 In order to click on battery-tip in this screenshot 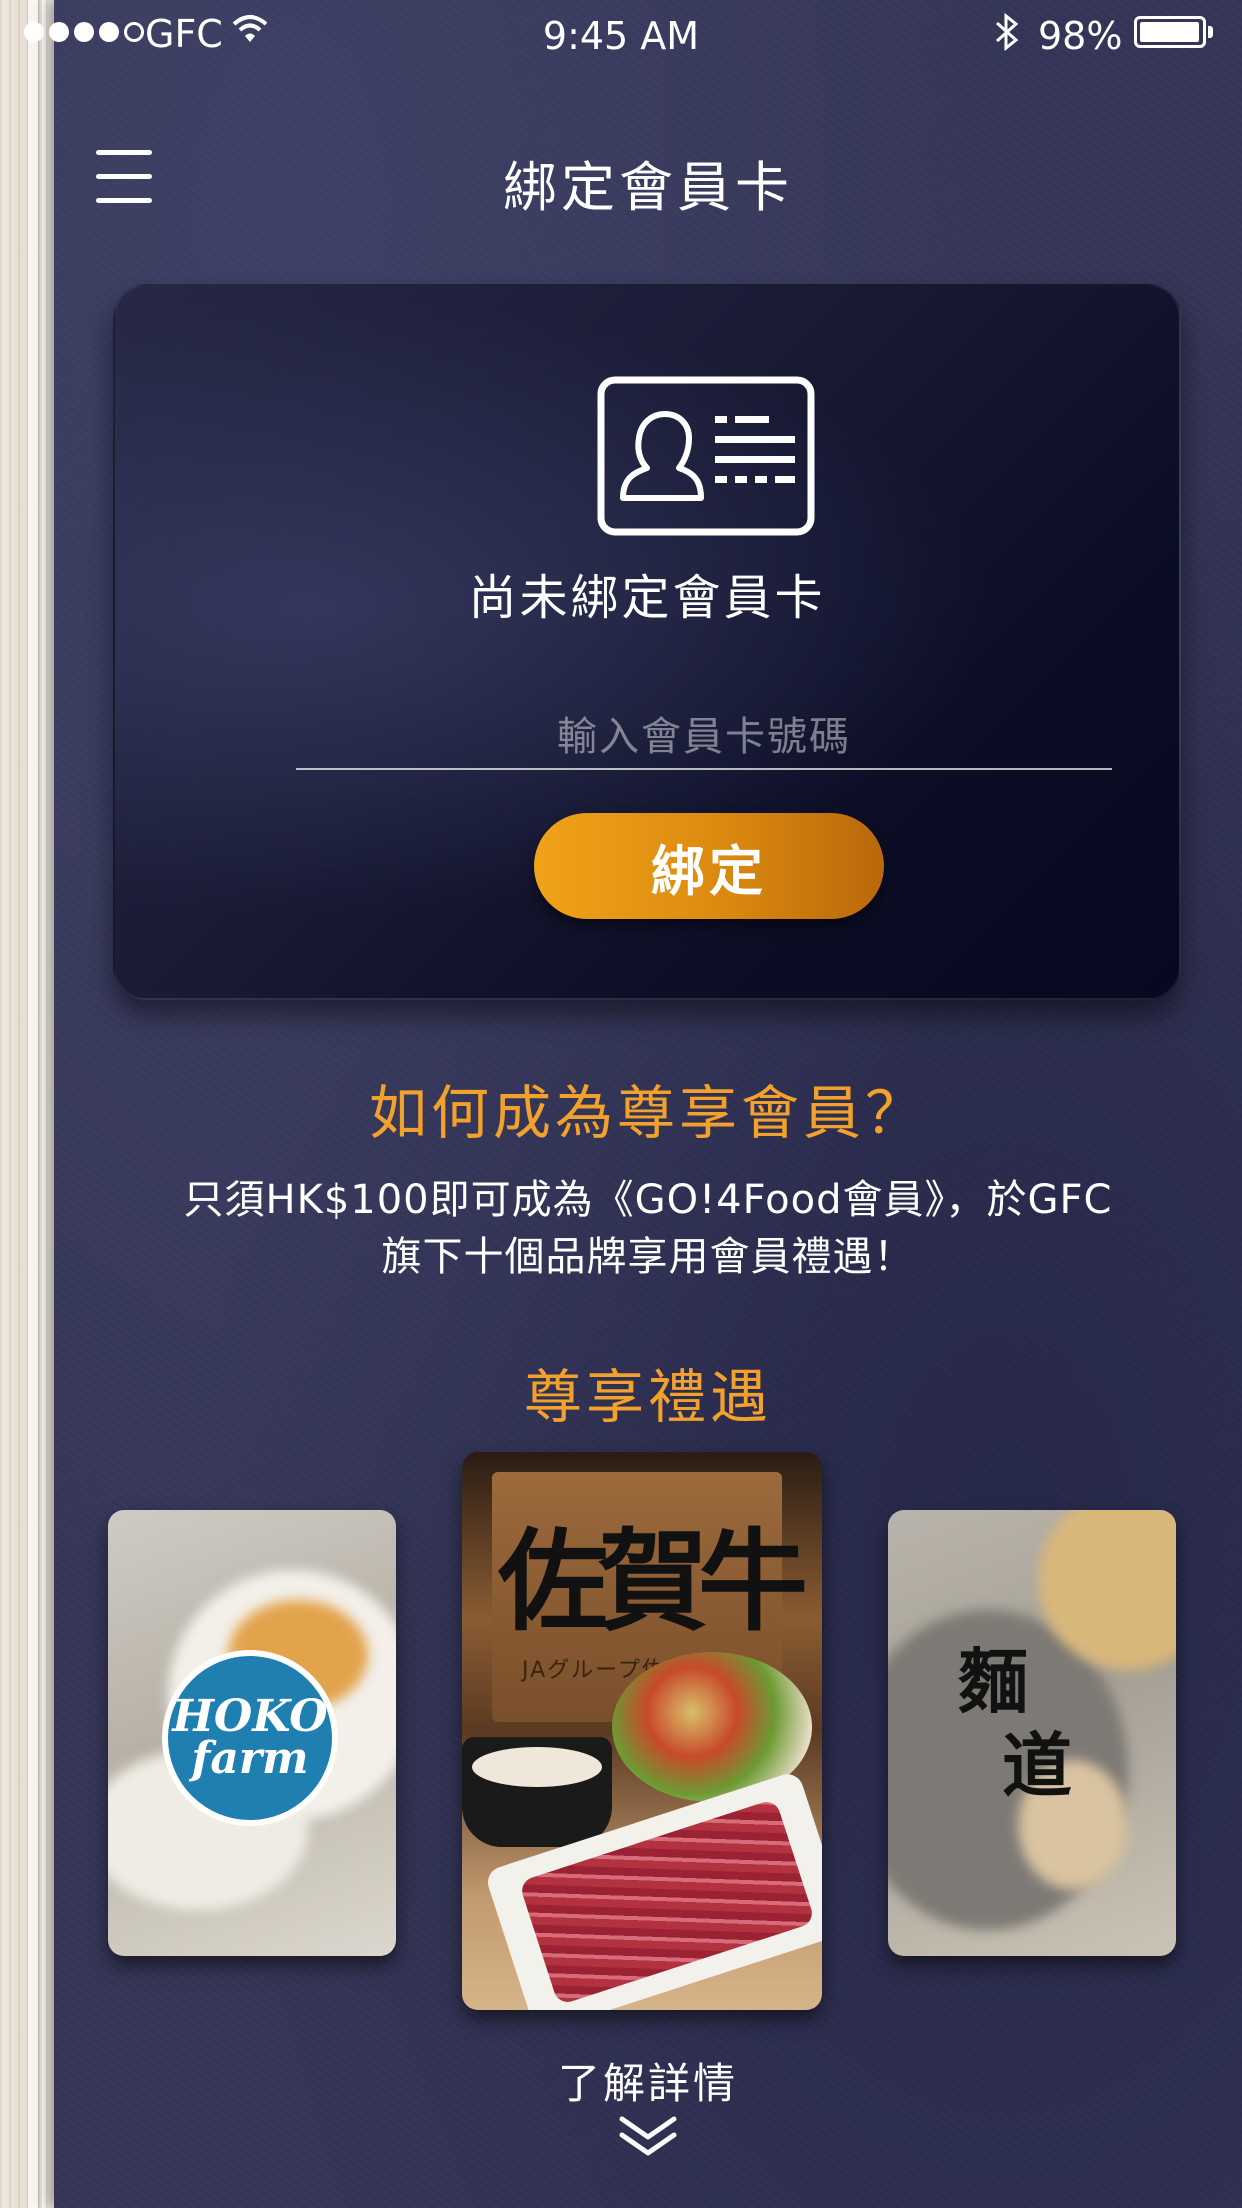, I will do `click(1210, 32)`.